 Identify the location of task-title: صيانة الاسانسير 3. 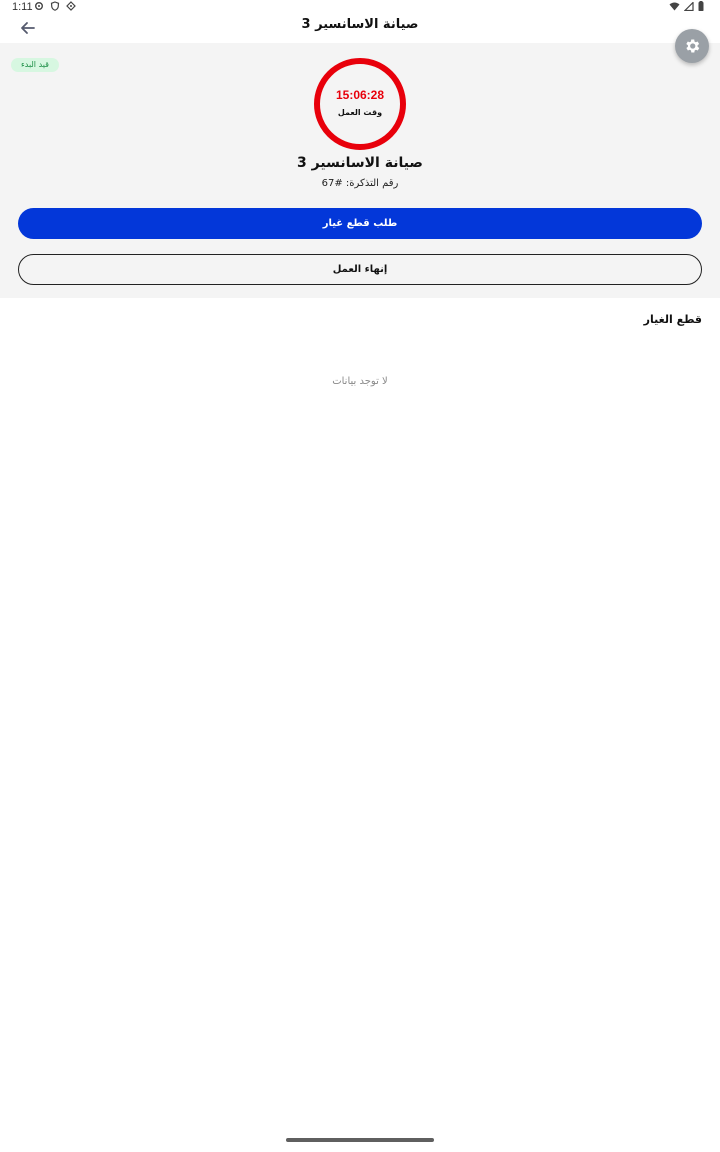
(360, 163).